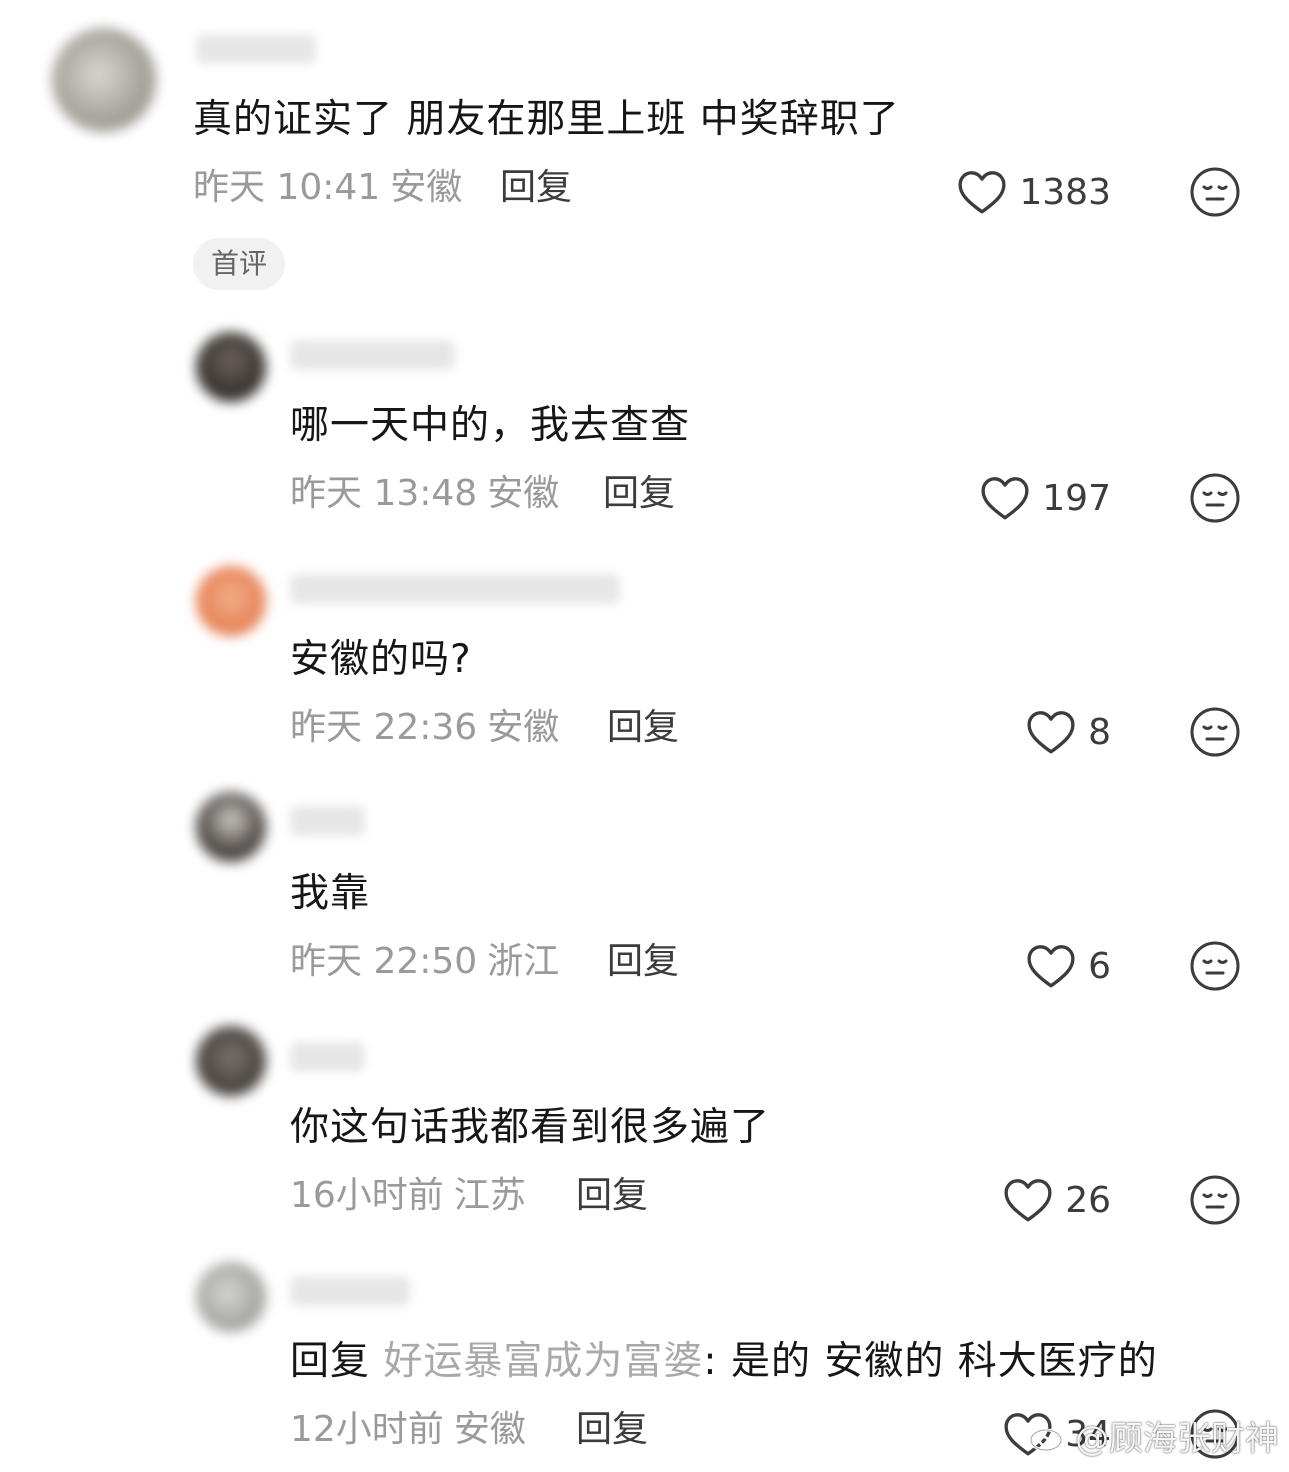  I want to click on comment-text: 回复 好运暴富成为富婆: 是的 安徽的 科大医疗的, so click(724, 1362).